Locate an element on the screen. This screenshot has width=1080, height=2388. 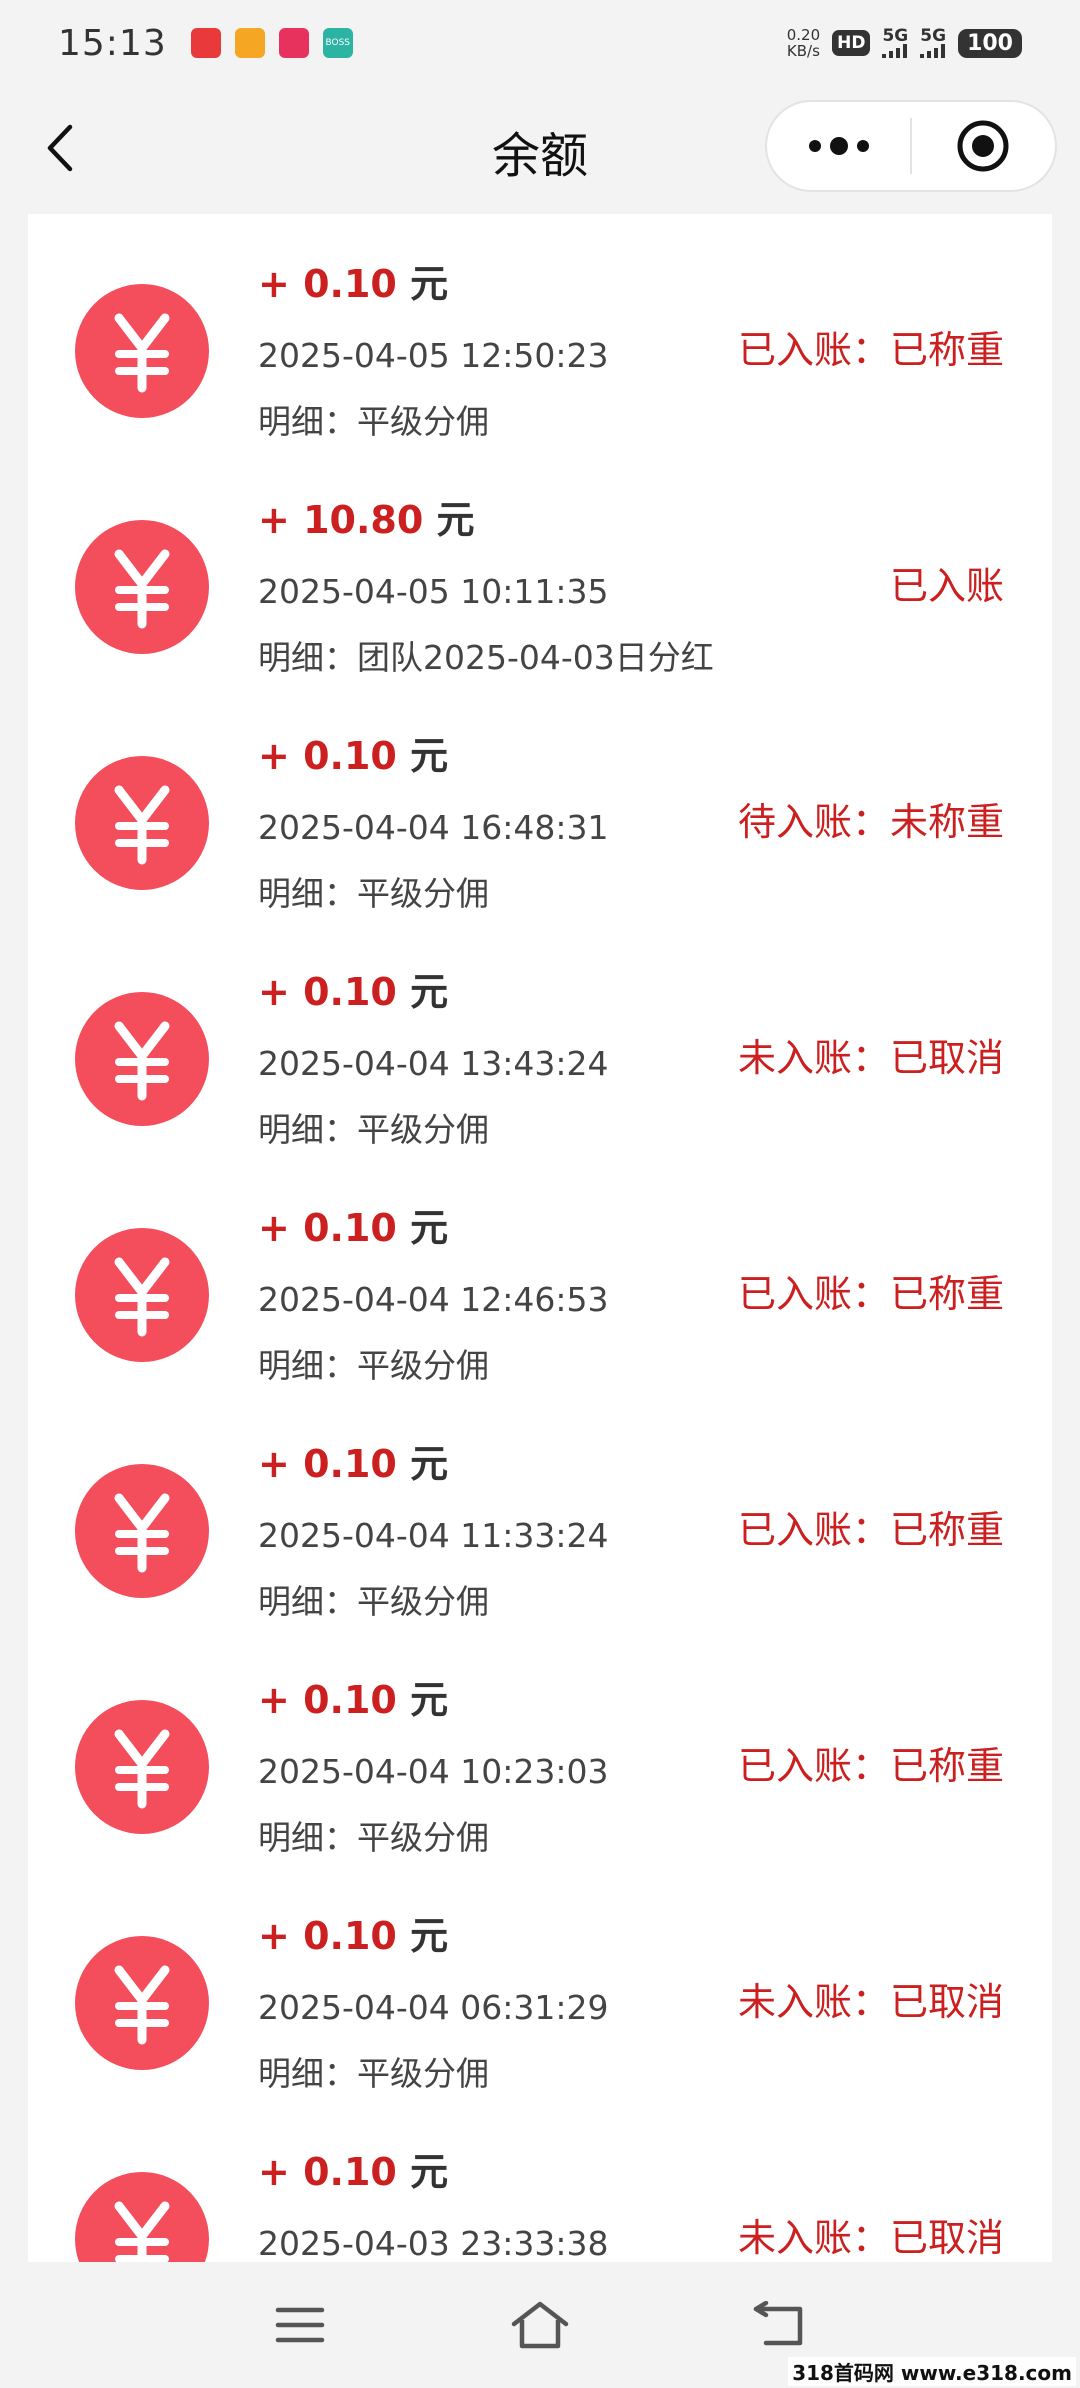
more-button is located at coordinates (838, 146).